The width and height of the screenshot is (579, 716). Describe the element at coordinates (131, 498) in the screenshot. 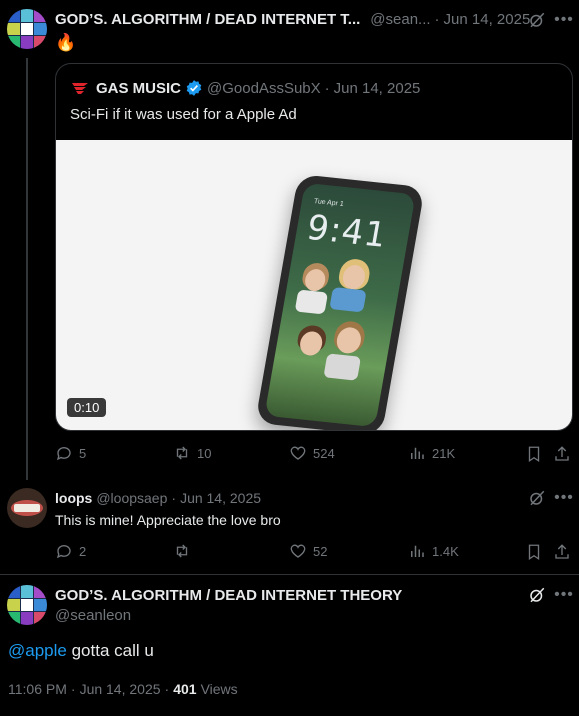

I see `author-handle: @loopsaep` at that location.